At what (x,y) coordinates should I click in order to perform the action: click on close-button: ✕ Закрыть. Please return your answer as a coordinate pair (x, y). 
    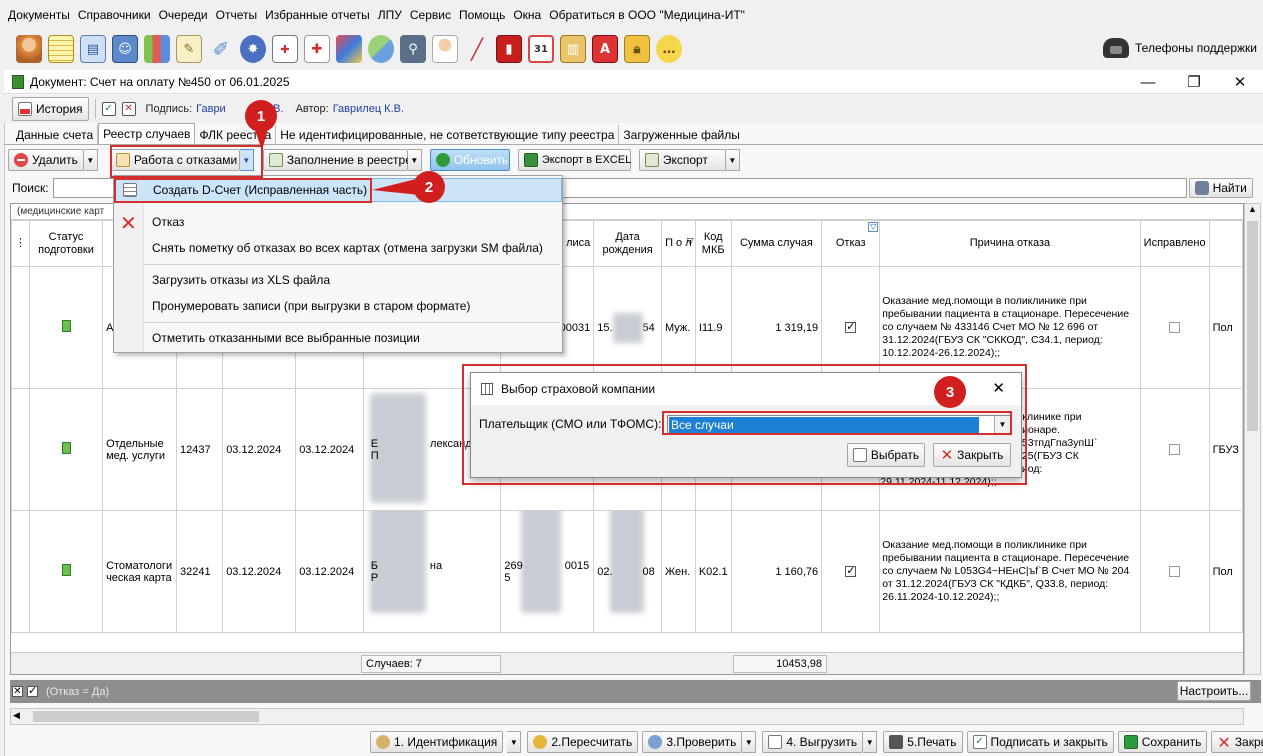
    Looking at the image, I should click on (1237, 742).